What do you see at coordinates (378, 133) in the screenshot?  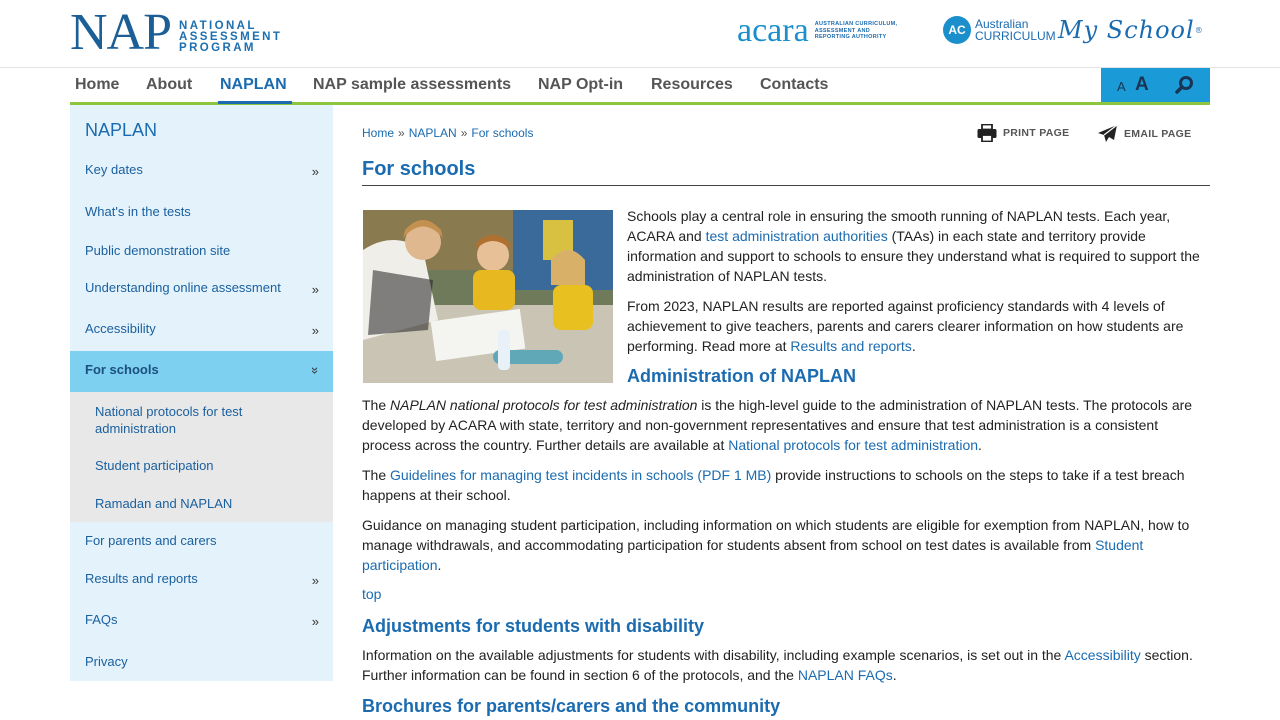 I see `breadcrumb-home: Home` at bounding box center [378, 133].